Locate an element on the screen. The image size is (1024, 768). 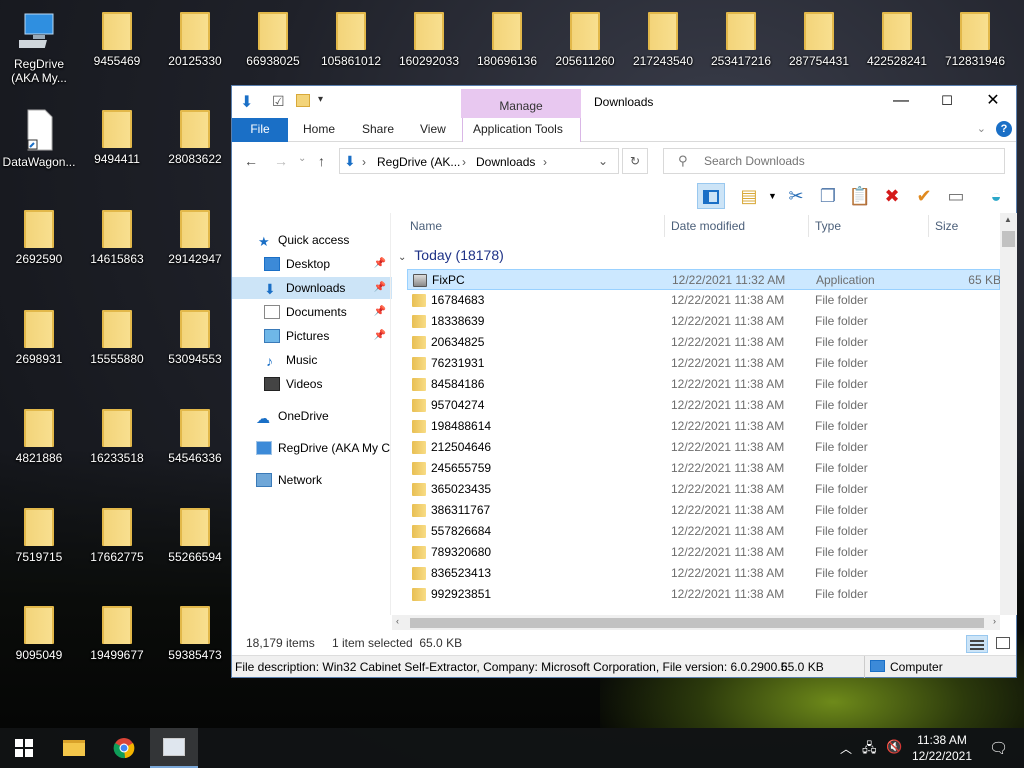
large-icons-view-button is located at coordinates (1003, 643).